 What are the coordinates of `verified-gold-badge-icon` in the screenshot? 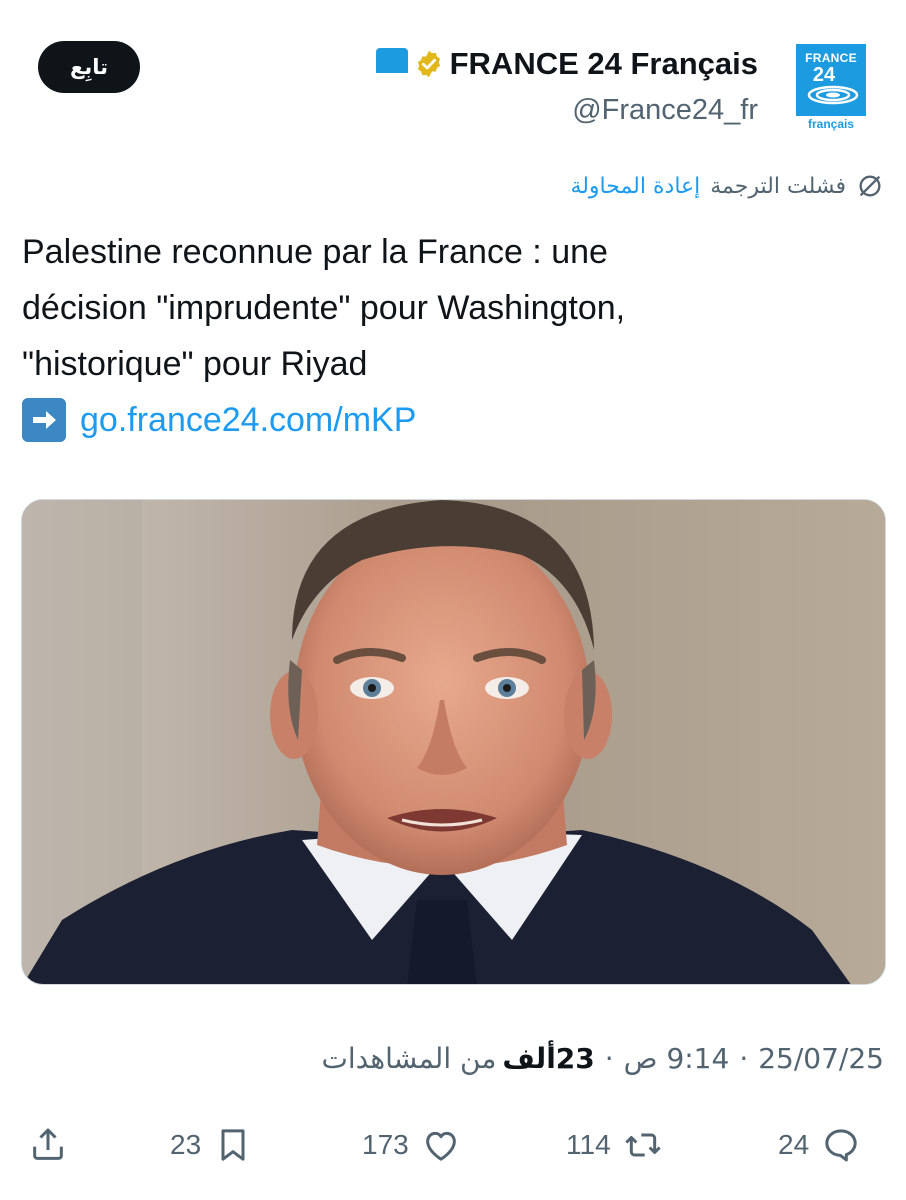 It's located at (429, 64).